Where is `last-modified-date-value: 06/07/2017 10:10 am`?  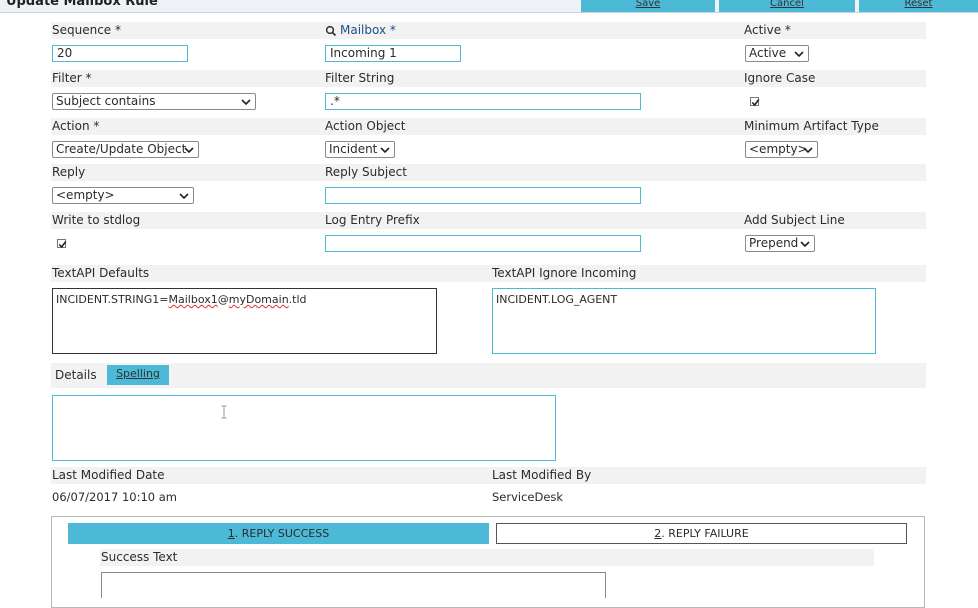 last-modified-date-value: 06/07/2017 10:10 am is located at coordinates (114, 497).